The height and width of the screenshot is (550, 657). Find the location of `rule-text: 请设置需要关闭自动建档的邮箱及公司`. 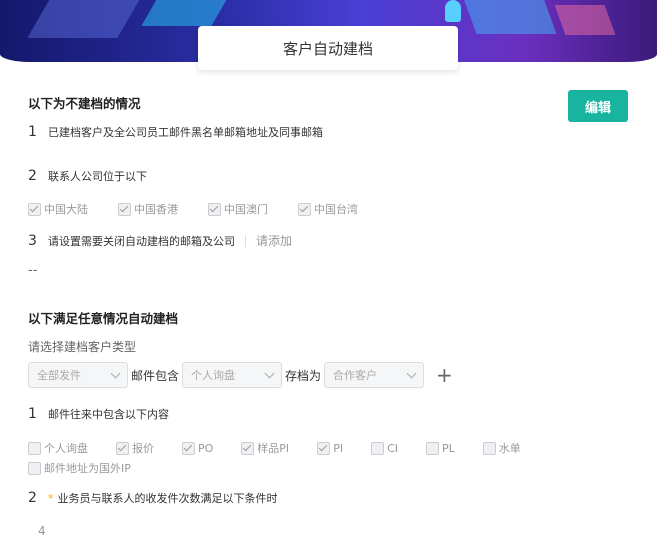

rule-text: 请设置需要关闭自动建档的邮箱及公司 is located at coordinates (141, 241).